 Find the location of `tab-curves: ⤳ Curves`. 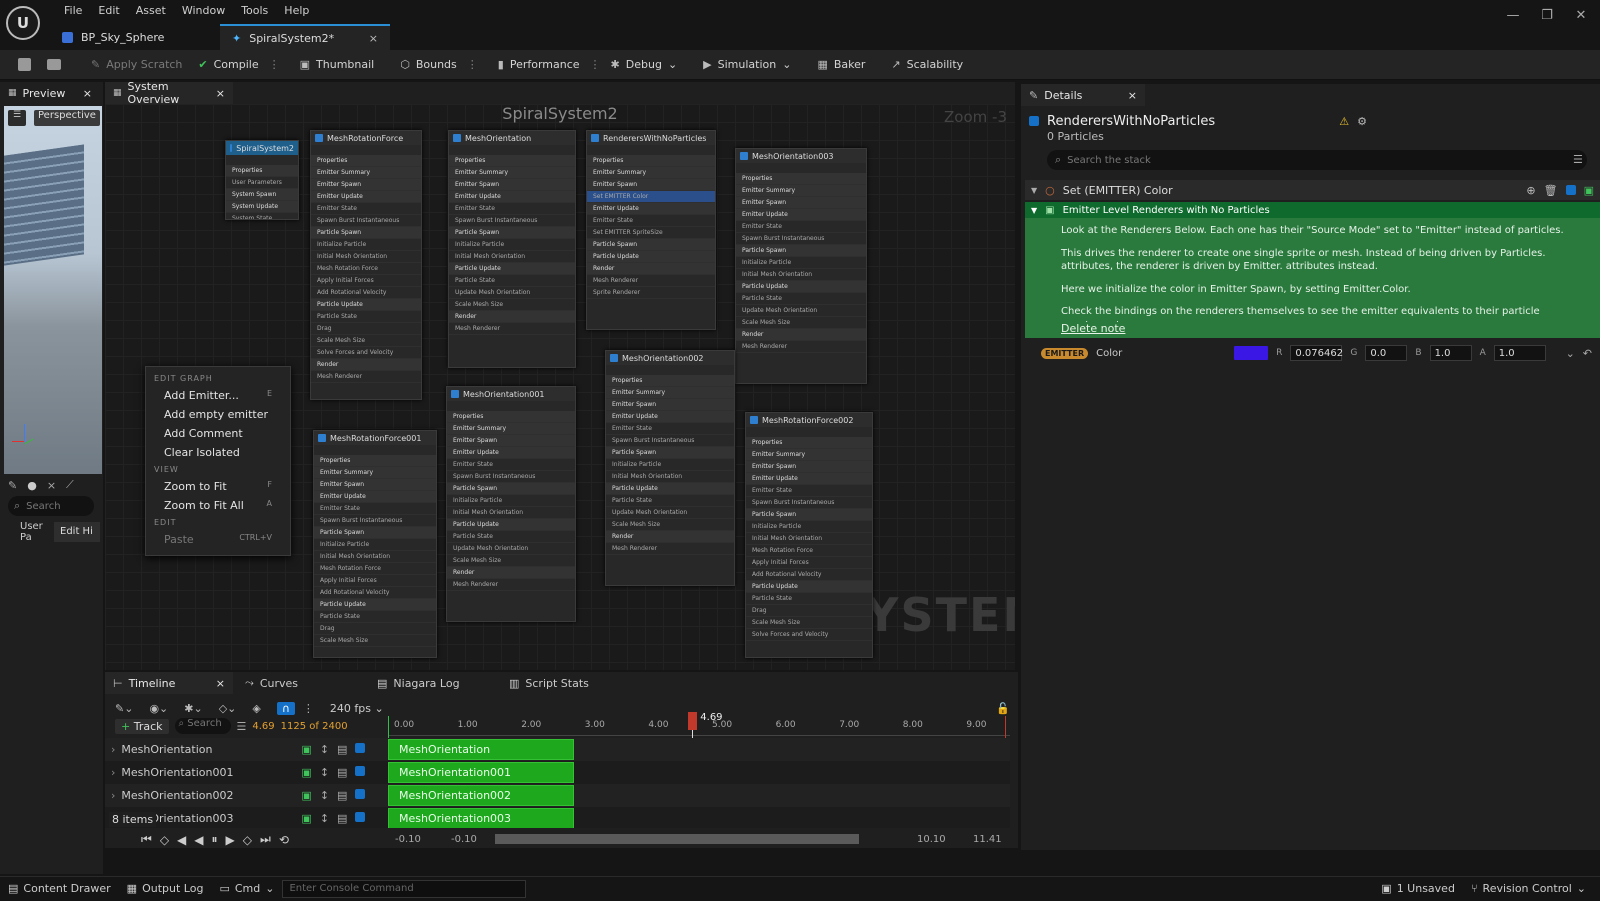

tab-curves: ⤳ Curves is located at coordinates (301, 683).